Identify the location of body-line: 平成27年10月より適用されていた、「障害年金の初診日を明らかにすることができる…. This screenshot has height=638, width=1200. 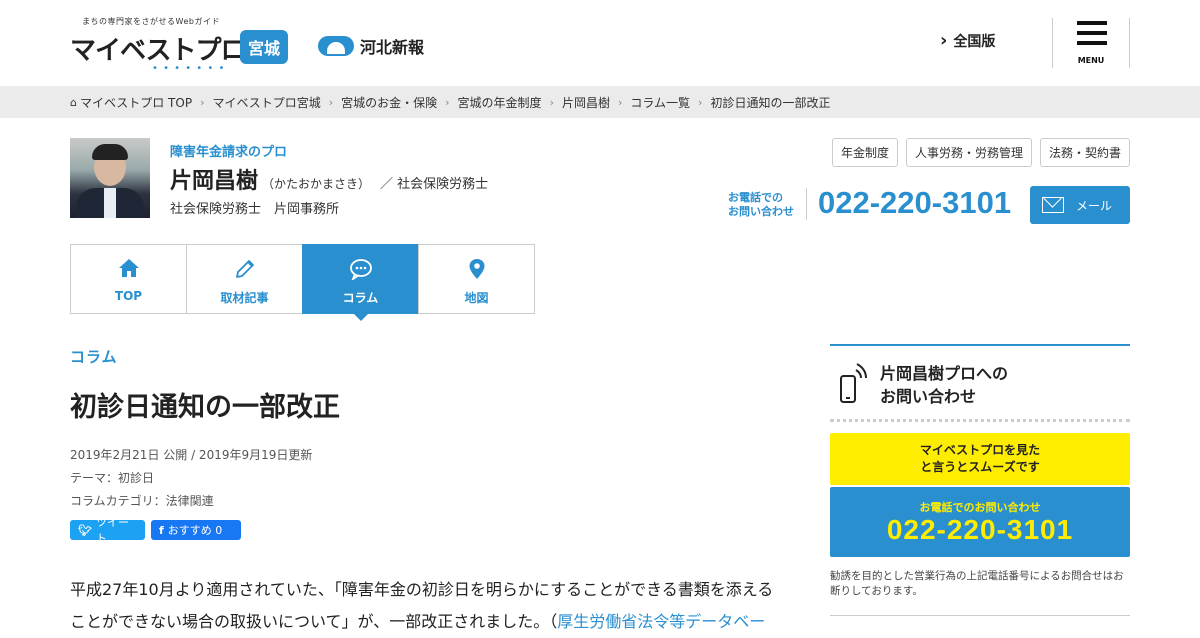
(422, 589).